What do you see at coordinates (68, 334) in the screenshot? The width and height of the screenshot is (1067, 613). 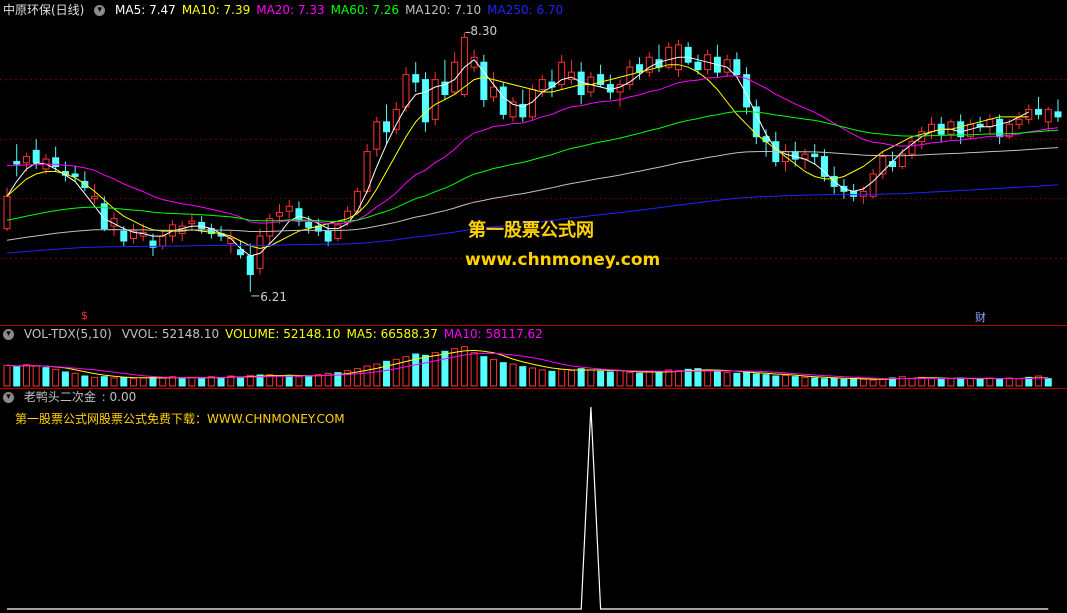 I see `volume-indicator-name: VOL-TDX(5,10)` at bounding box center [68, 334].